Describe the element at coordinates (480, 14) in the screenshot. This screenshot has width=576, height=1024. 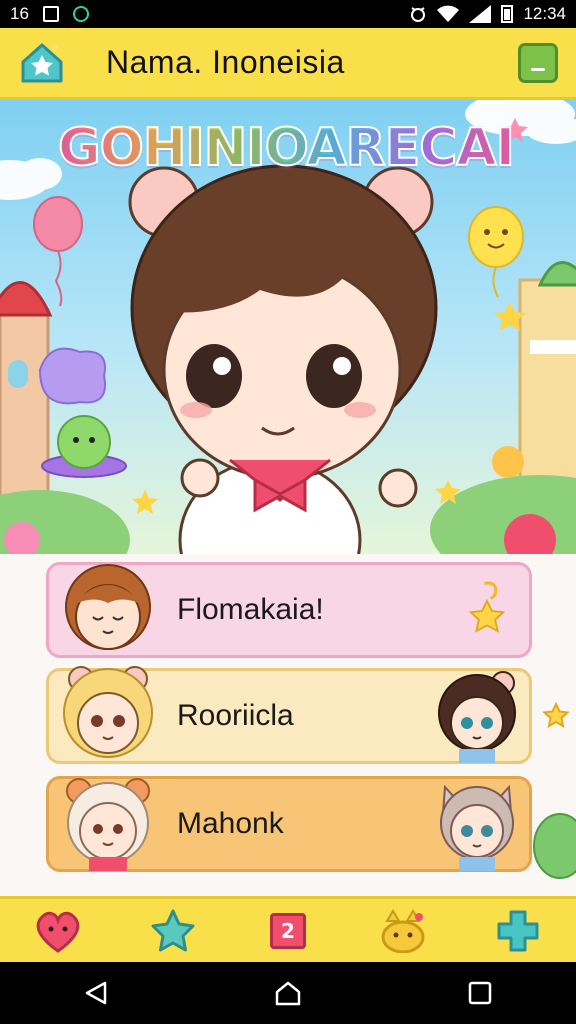
I see `signal-icon` at that location.